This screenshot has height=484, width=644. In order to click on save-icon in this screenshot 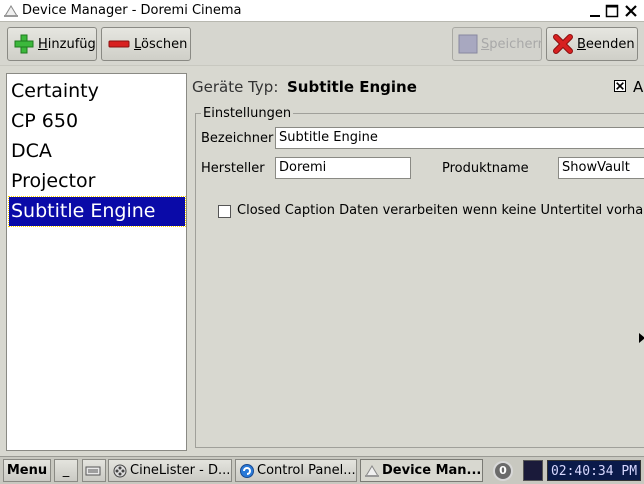, I will do `click(468, 44)`.